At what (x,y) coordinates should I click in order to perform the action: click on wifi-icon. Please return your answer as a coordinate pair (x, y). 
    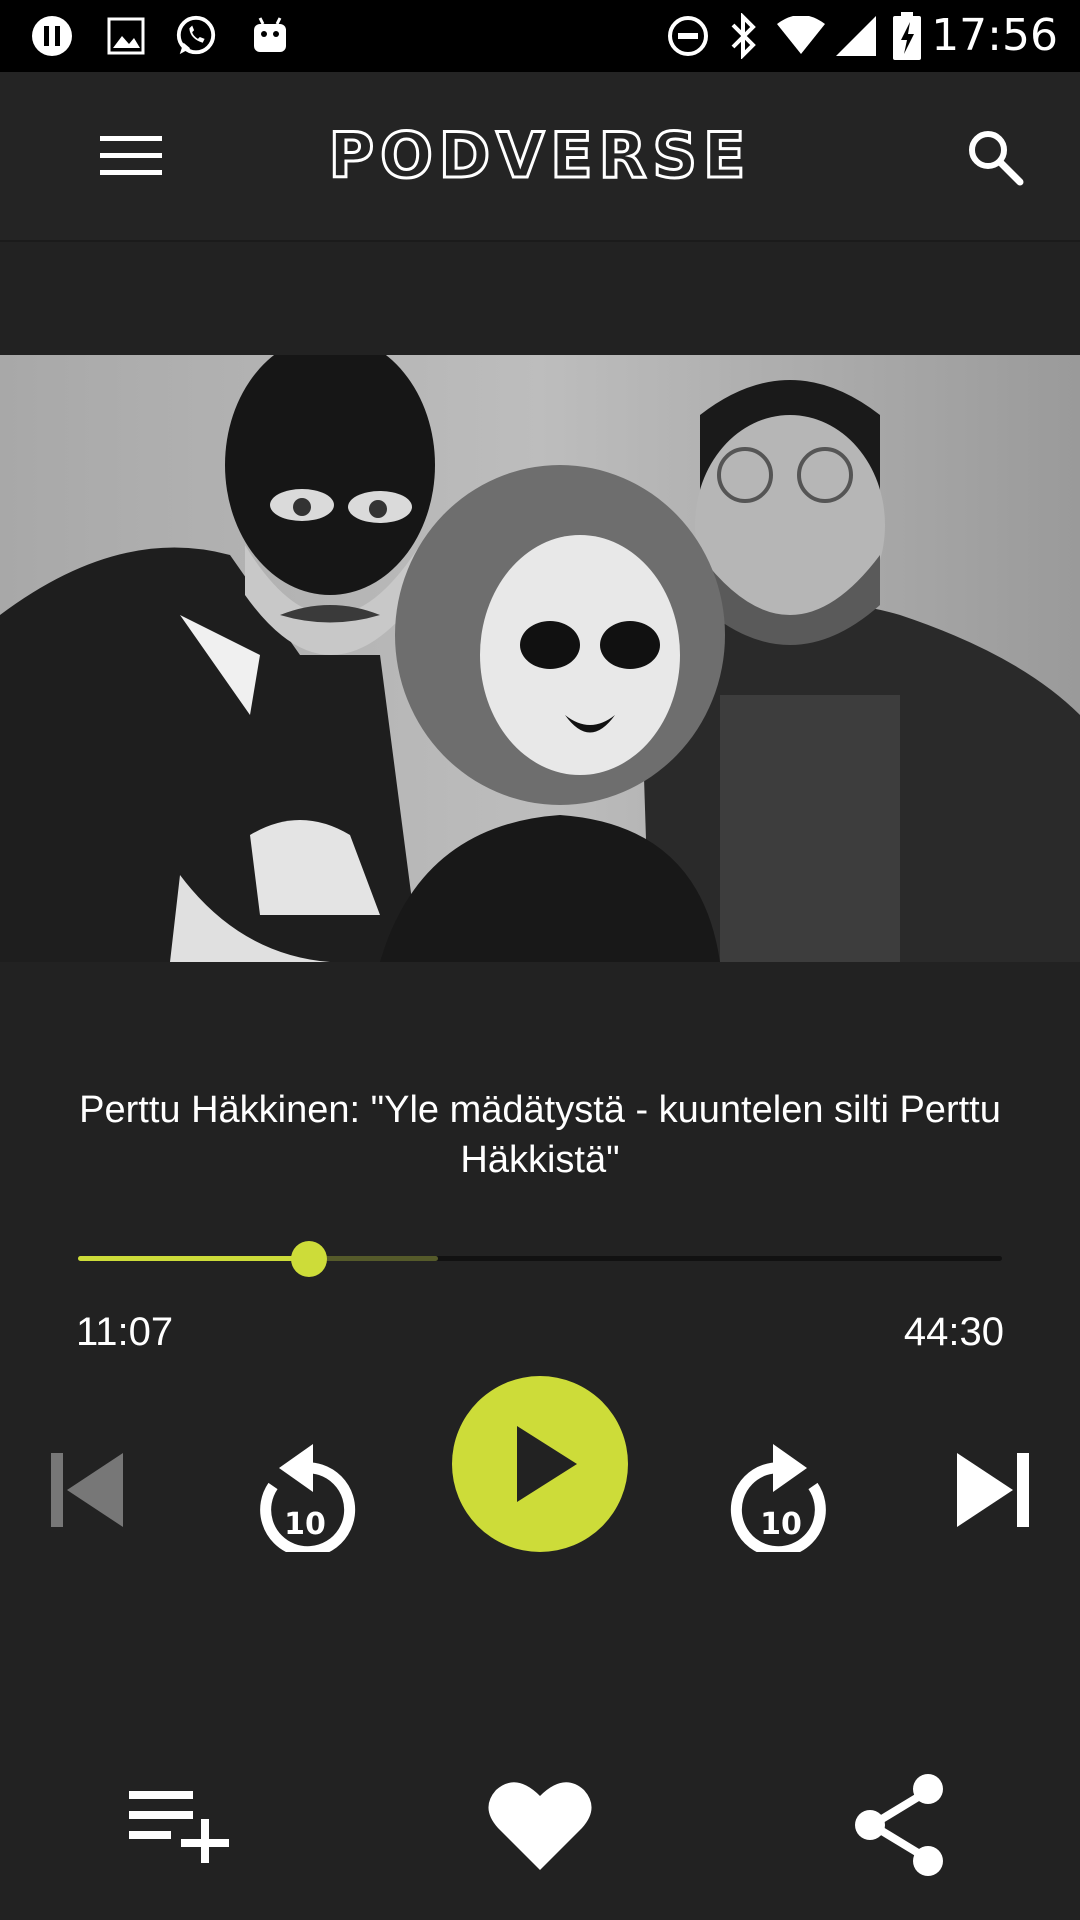
    Looking at the image, I should click on (801, 36).